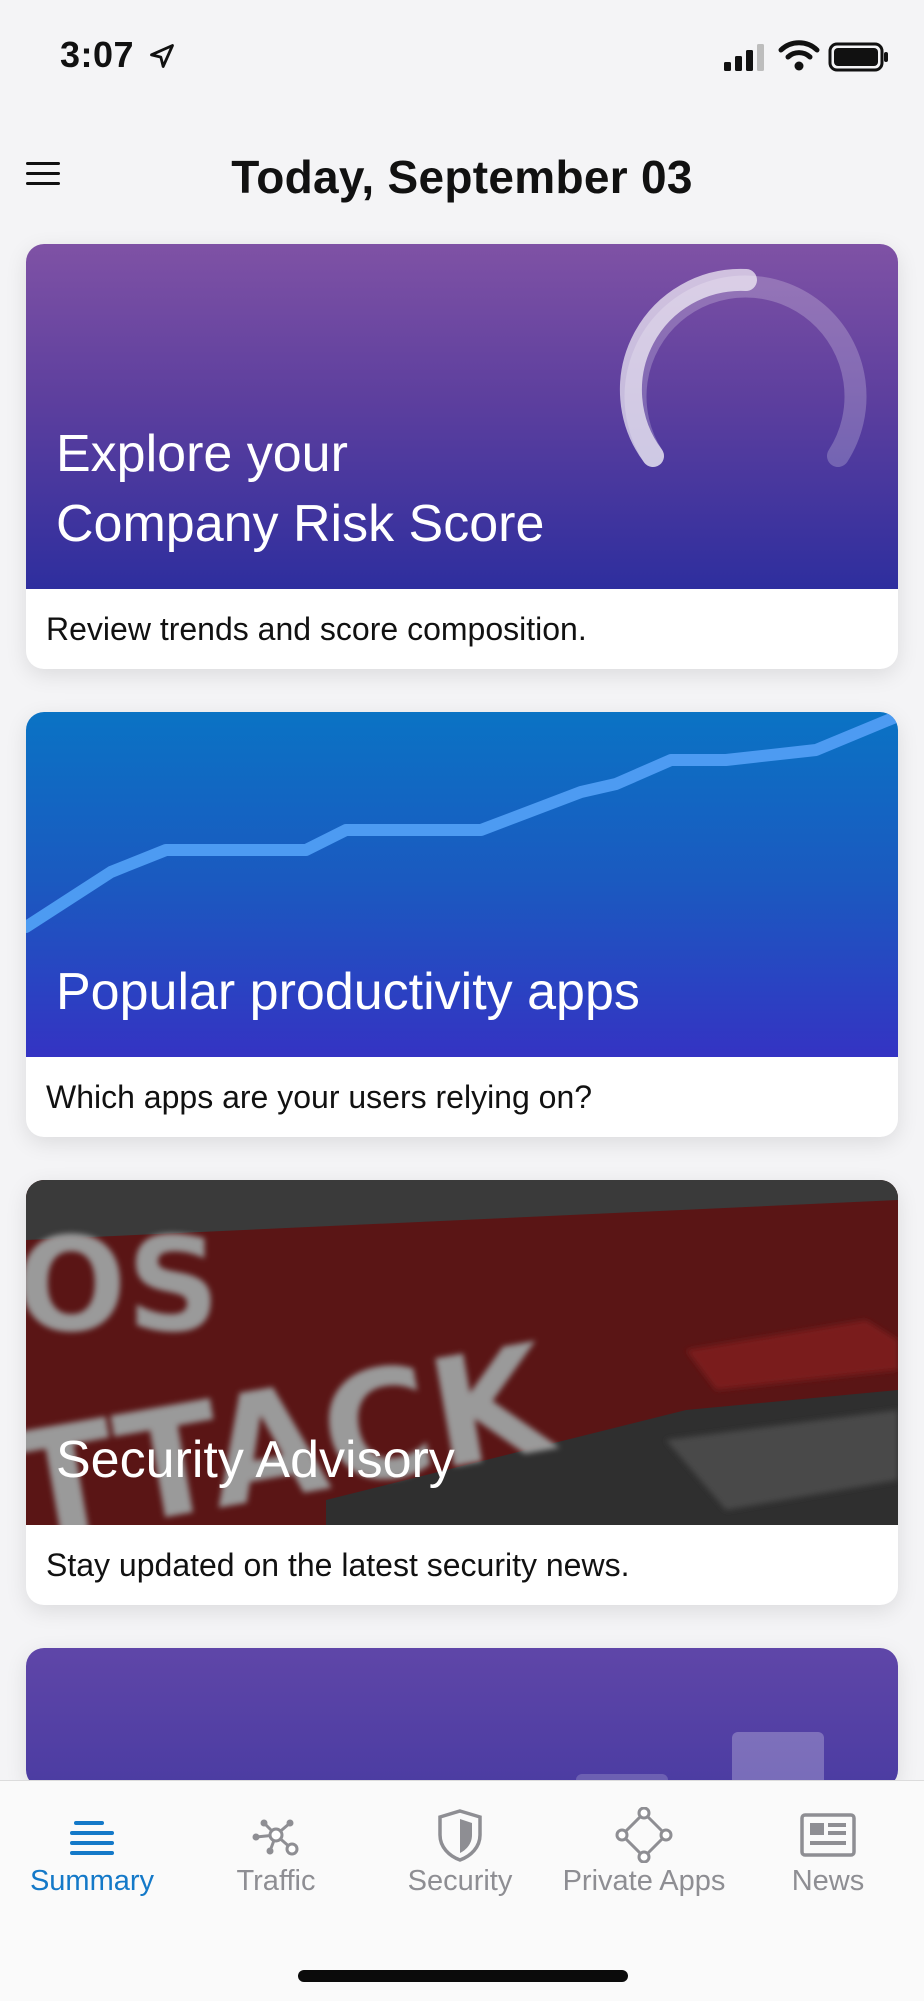  What do you see at coordinates (300, 524) in the screenshot?
I see `card-title-line: Company Risk Score` at bounding box center [300, 524].